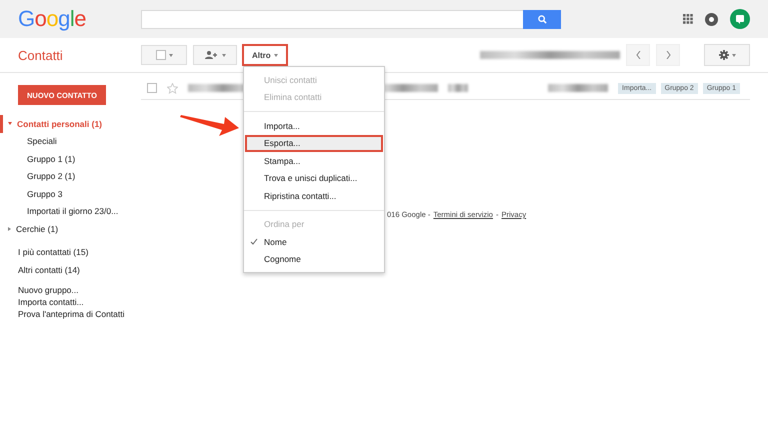 This screenshot has height=446, width=768. Describe the element at coordinates (254, 241) in the screenshot. I see `check-icon` at that location.